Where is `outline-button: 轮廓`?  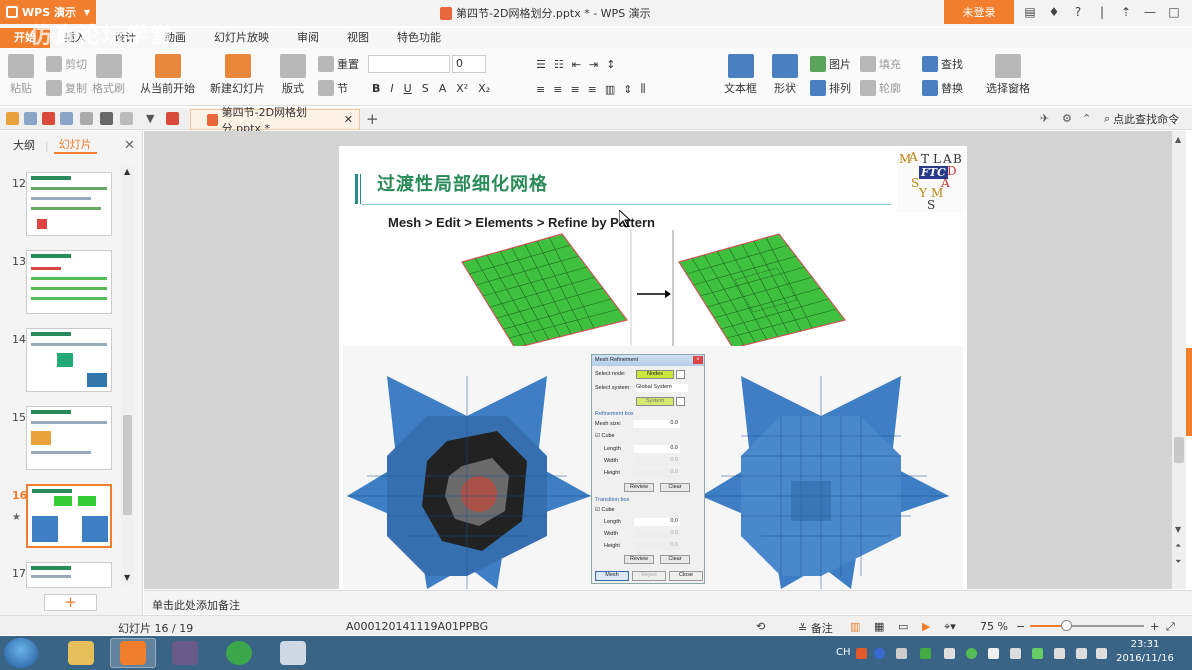
outline-button: 轮廓 is located at coordinates (880, 88).